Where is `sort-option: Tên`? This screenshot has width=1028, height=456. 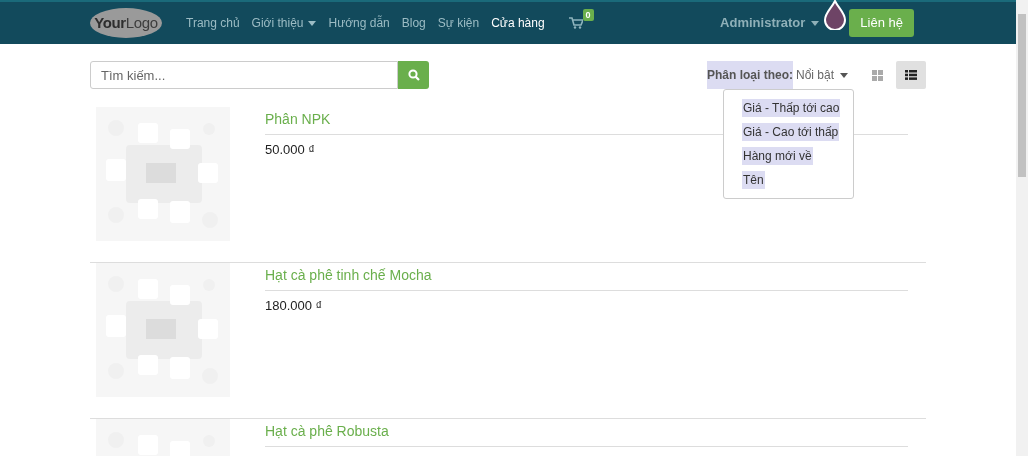 sort-option: Tên is located at coordinates (753, 180).